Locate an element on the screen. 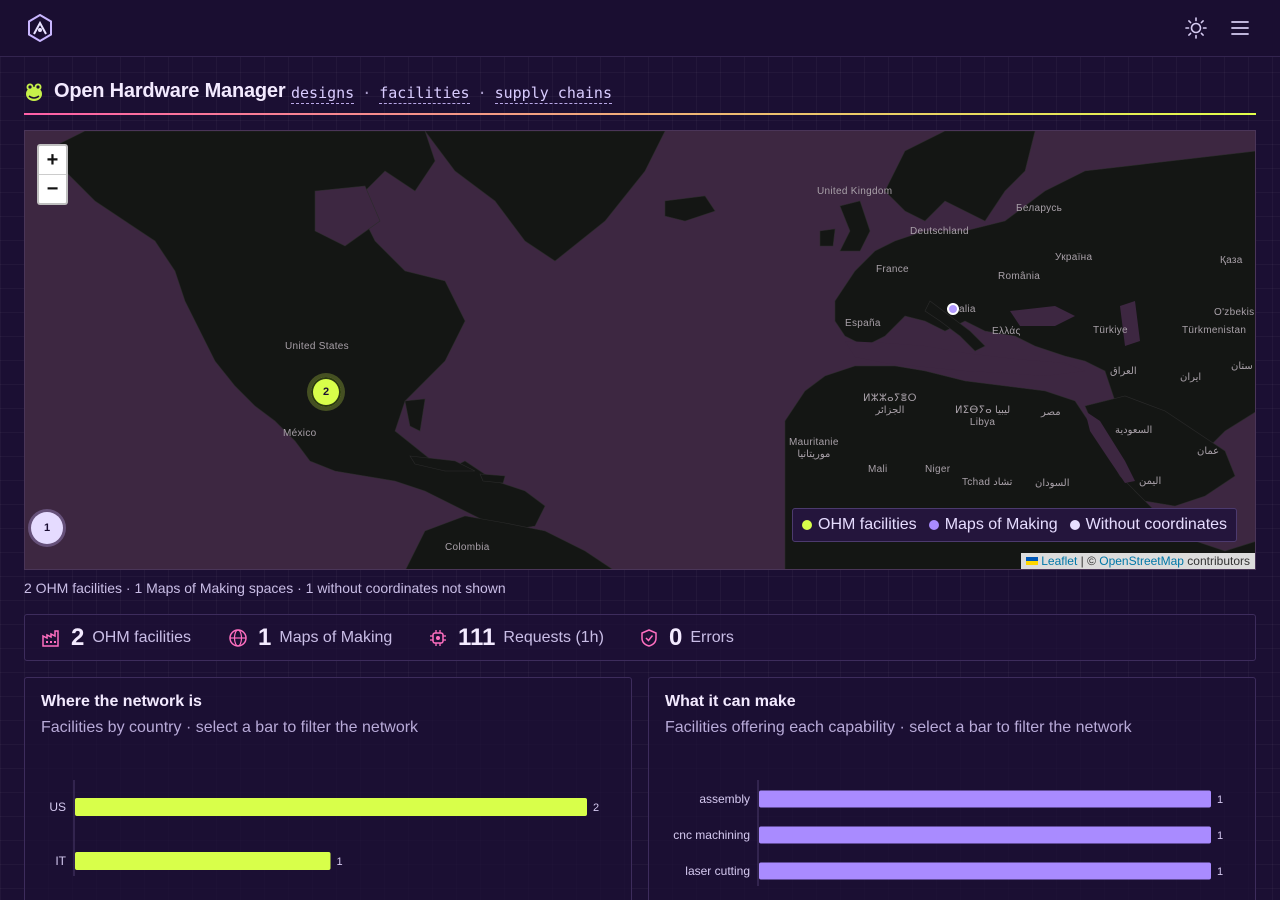  leaflet-link: Leaflet is located at coordinates (1059, 561).